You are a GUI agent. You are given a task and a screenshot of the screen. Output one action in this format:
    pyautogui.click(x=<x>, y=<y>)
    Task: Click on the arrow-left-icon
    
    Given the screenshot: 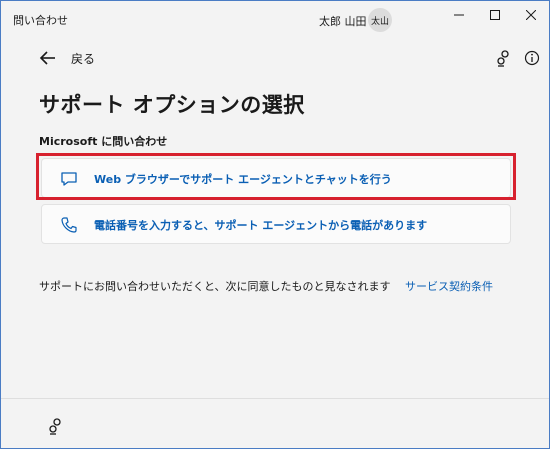 What is the action you would take?
    pyautogui.click(x=48, y=58)
    